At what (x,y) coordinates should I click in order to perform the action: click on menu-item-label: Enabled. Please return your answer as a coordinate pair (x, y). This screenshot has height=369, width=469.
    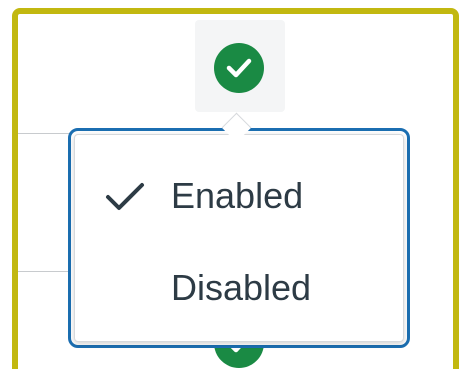
    Looking at the image, I should click on (237, 195).